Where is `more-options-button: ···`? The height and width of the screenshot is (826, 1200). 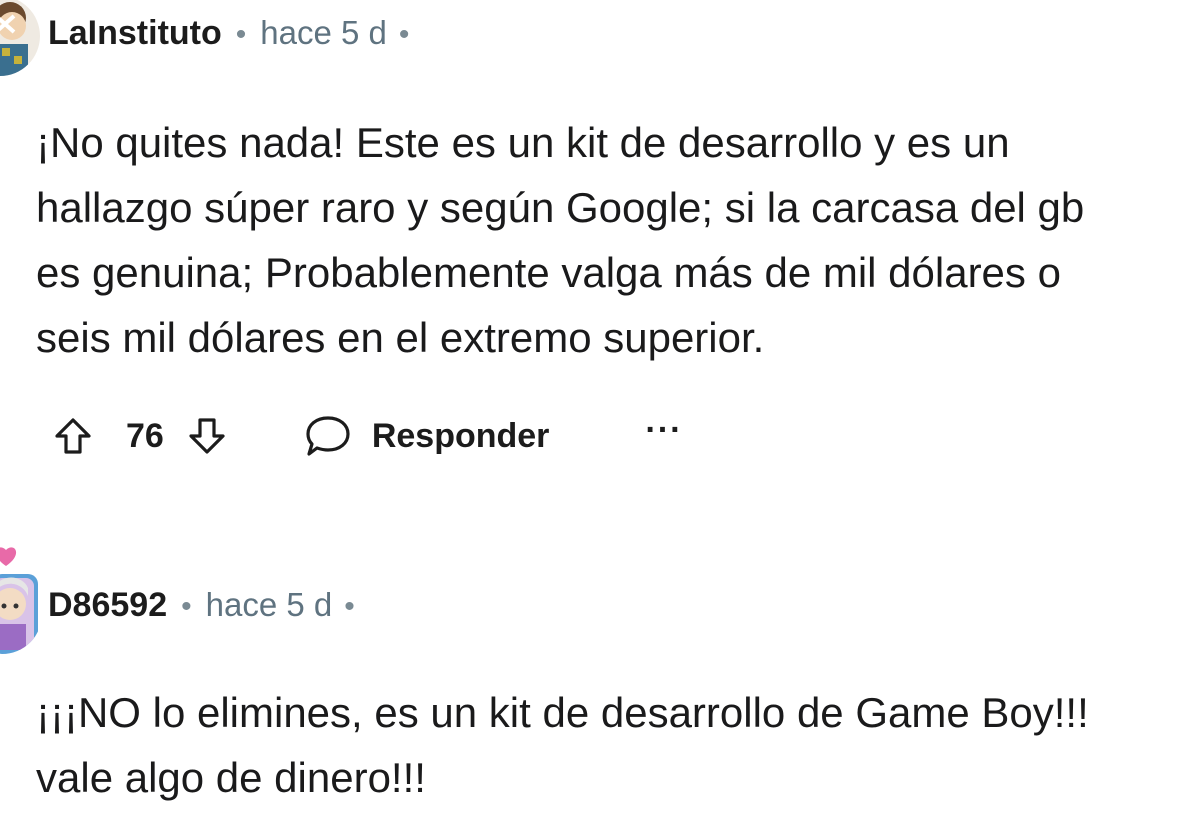 more-options-button: ··· is located at coordinates (663, 430).